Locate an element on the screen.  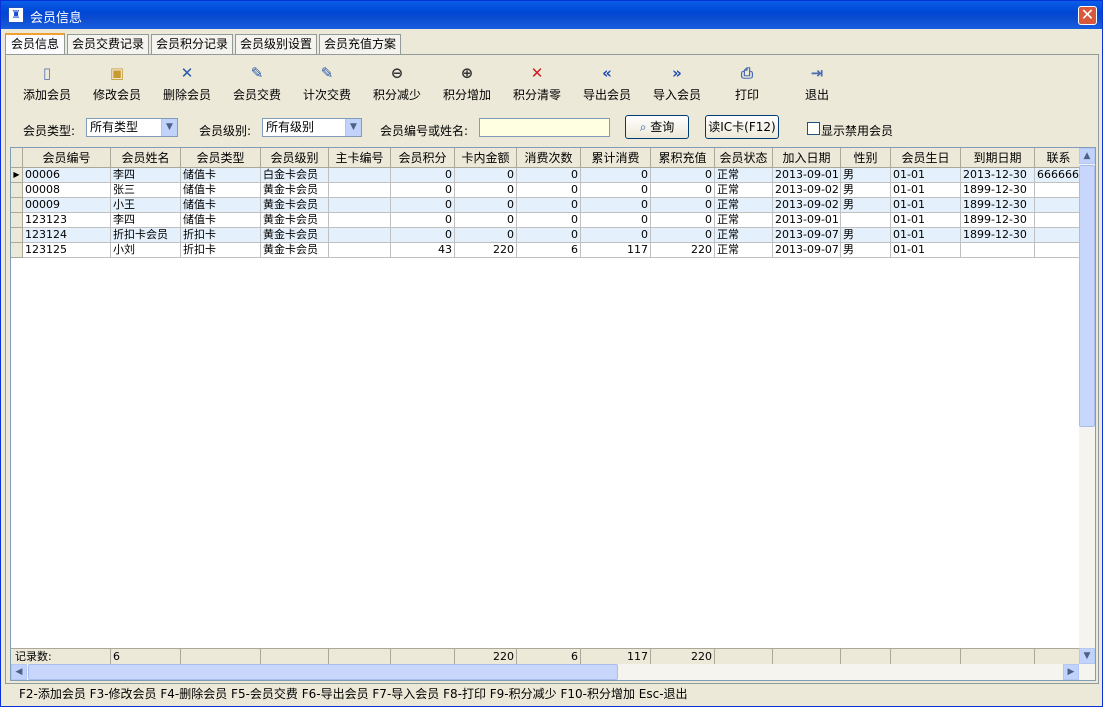
table-cell: 117 is located at coordinates (616, 250).